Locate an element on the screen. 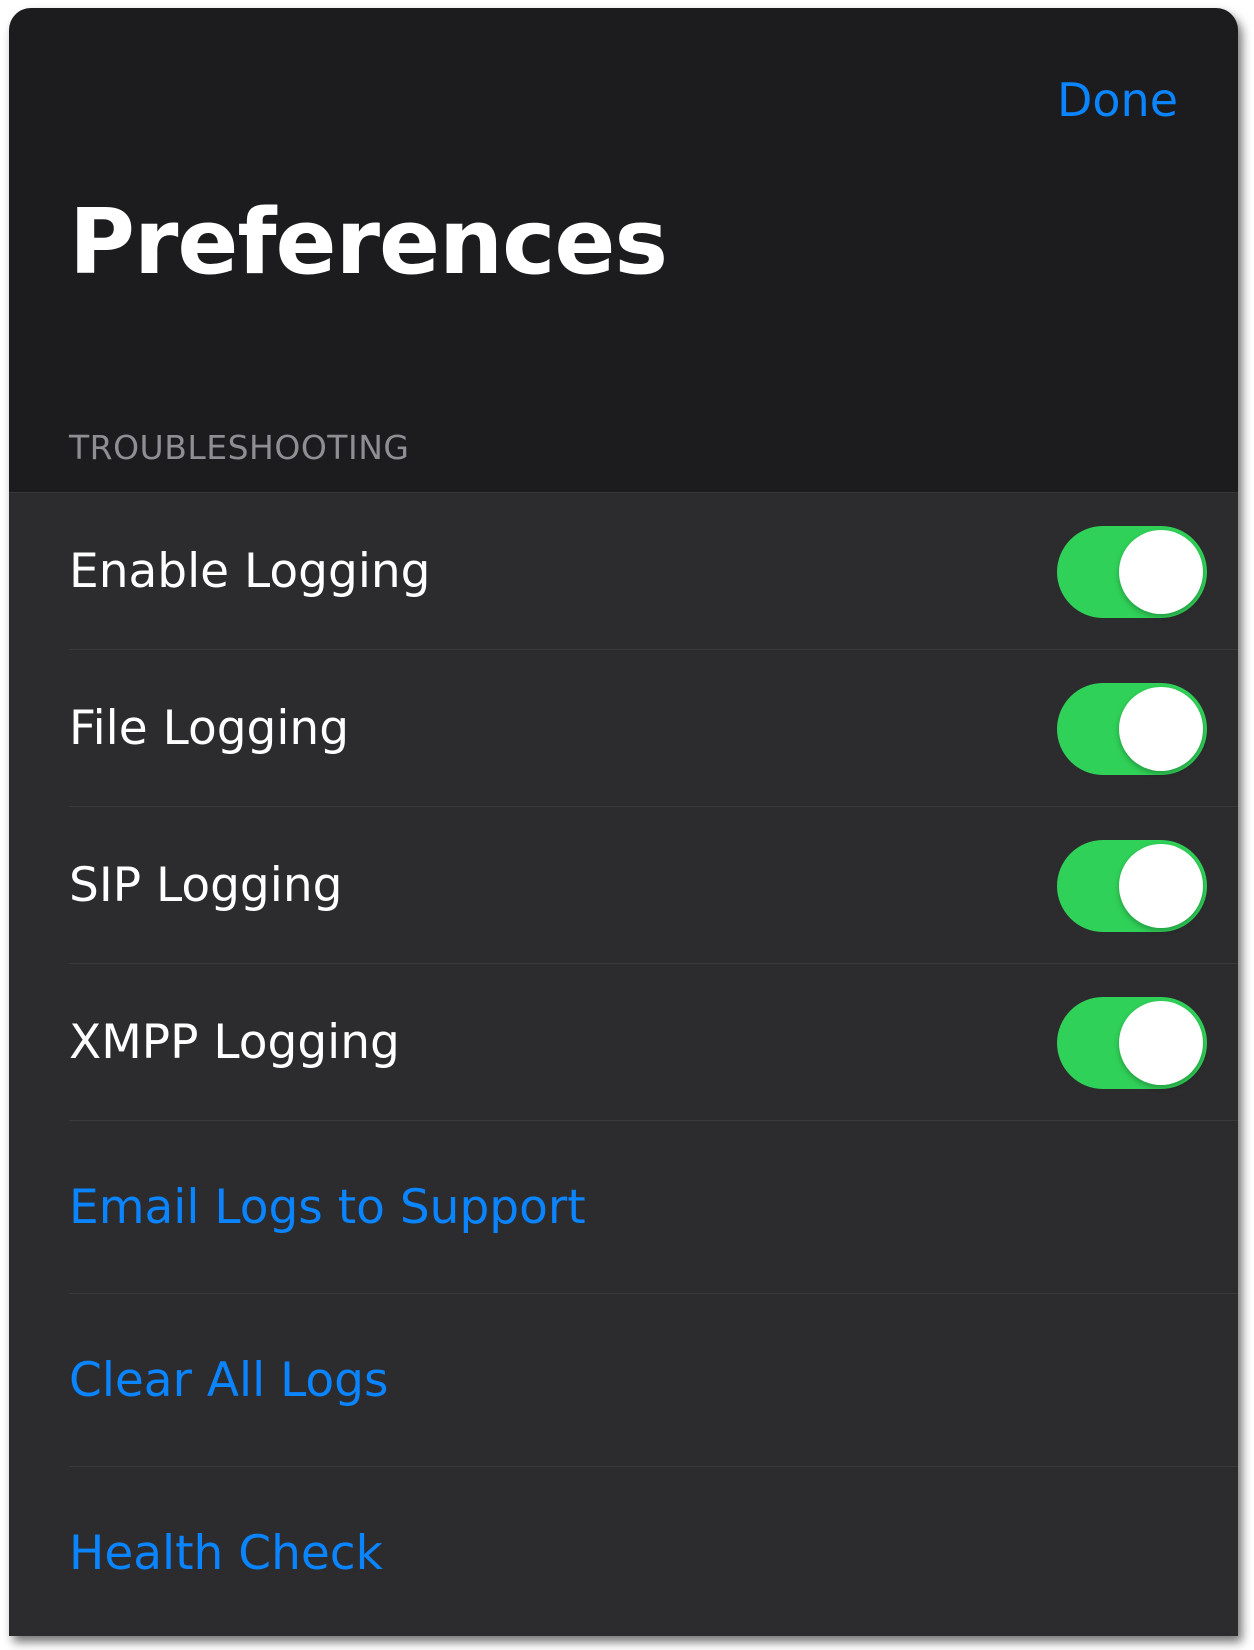  email-logs-row: Email Logs to Support is located at coordinates (623, 1207).